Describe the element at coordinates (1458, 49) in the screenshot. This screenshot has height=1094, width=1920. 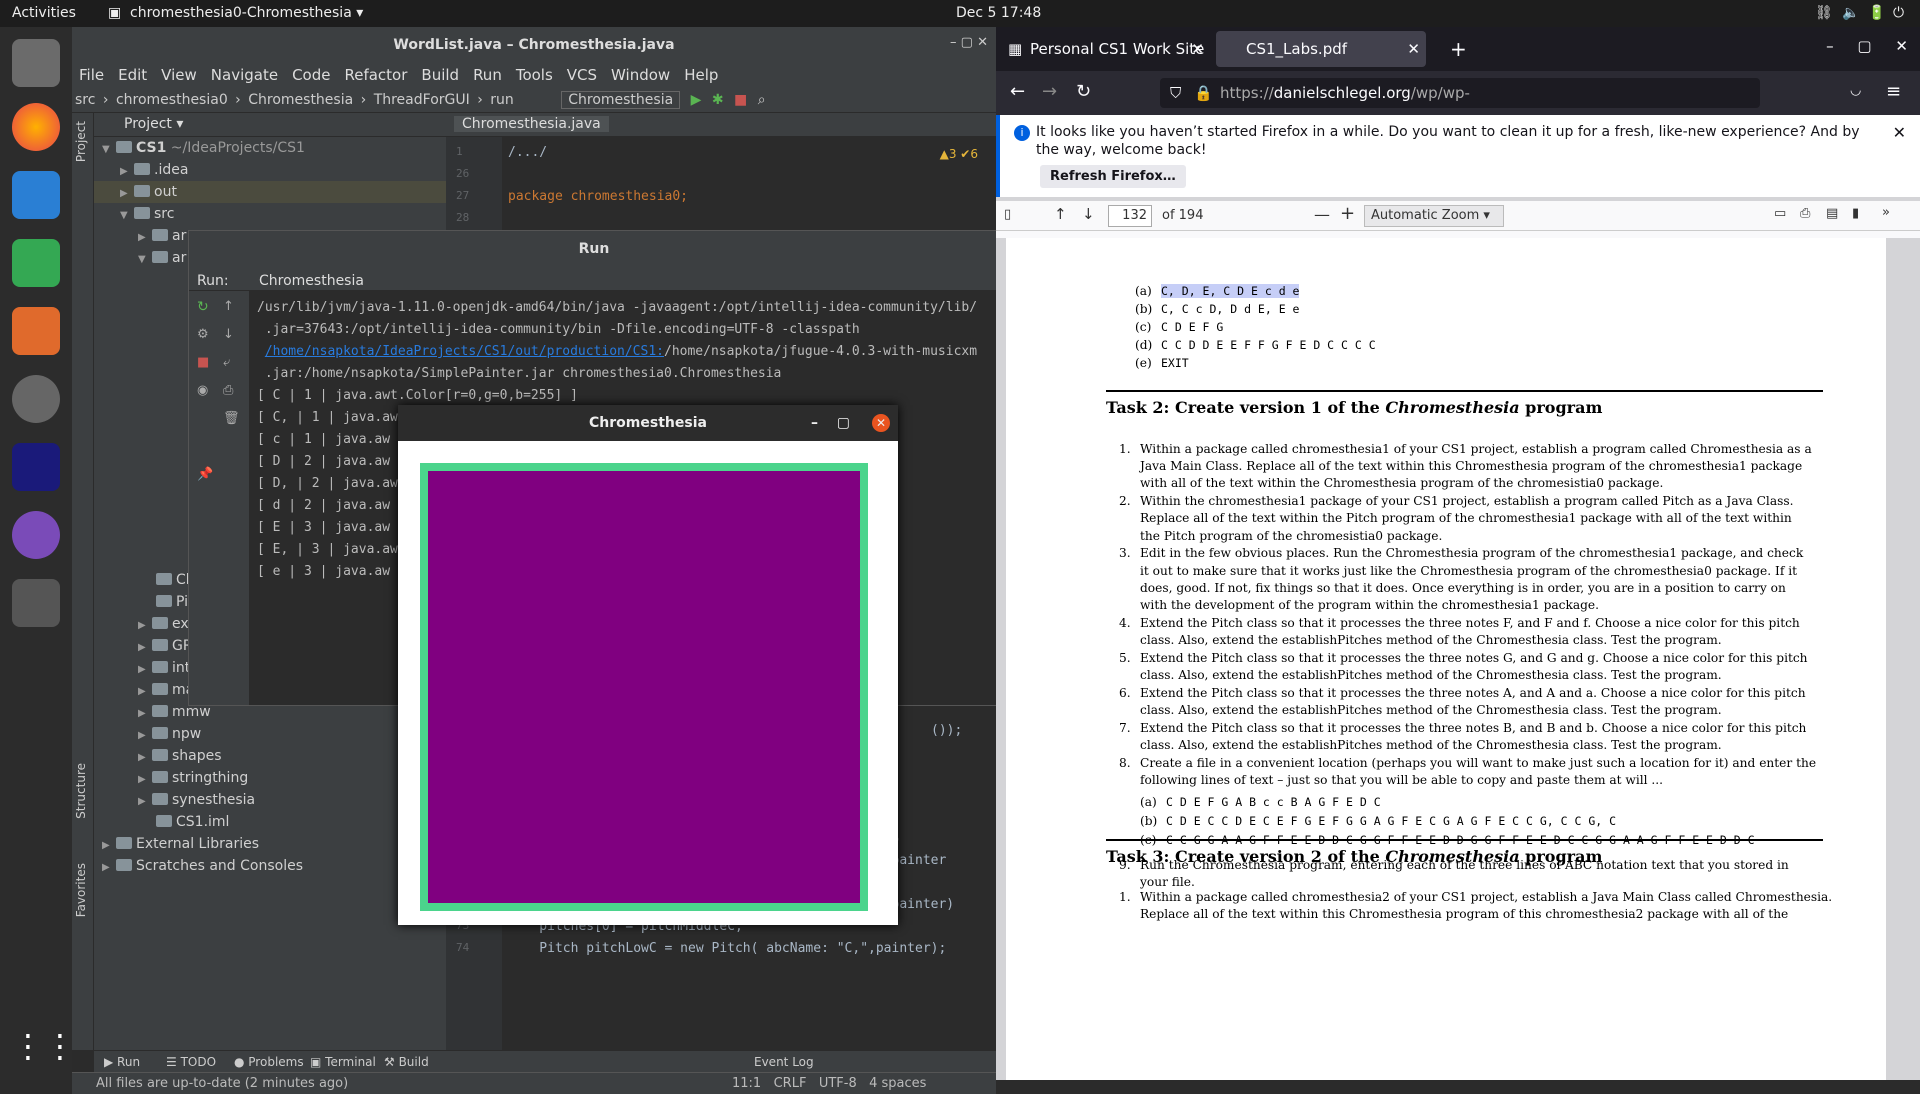
I see `new-tab-button: +` at that location.